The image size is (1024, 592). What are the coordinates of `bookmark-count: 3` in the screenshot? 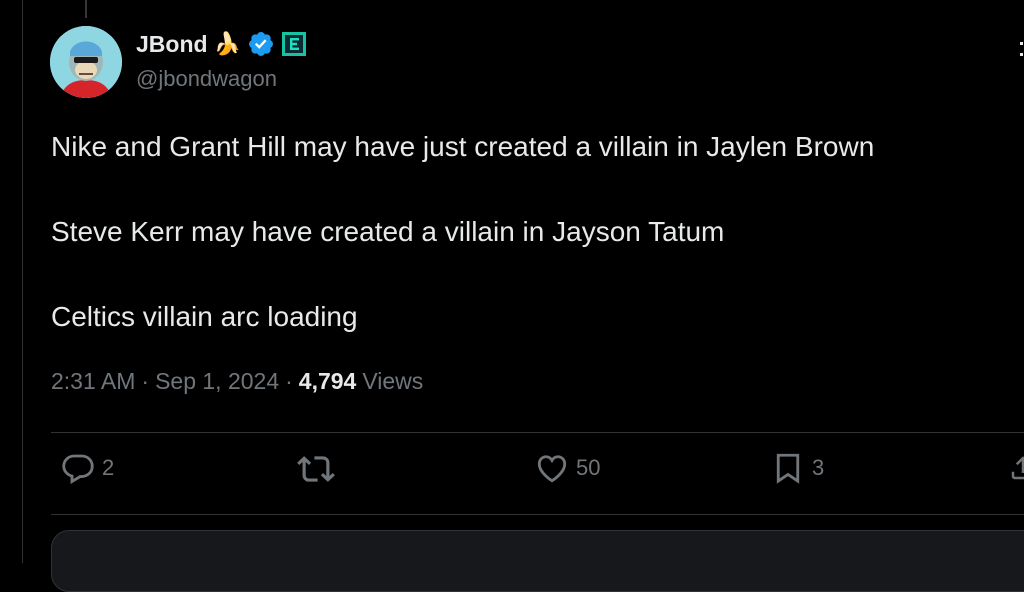 It's located at (818, 467).